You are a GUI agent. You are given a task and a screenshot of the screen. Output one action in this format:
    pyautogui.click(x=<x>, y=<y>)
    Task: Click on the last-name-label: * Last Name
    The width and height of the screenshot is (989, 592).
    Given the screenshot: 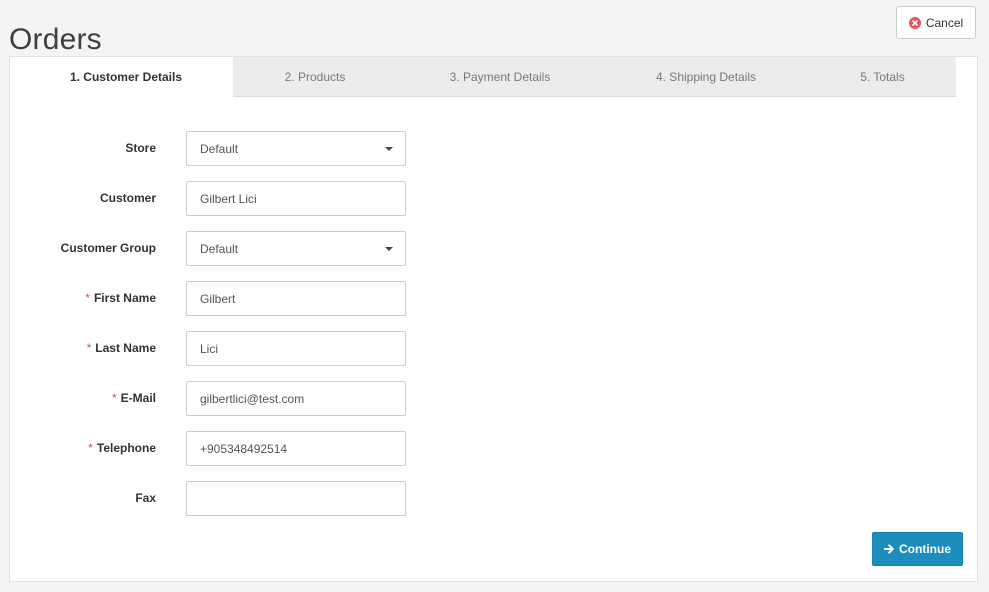 What is the action you would take?
    pyautogui.click(x=121, y=348)
    